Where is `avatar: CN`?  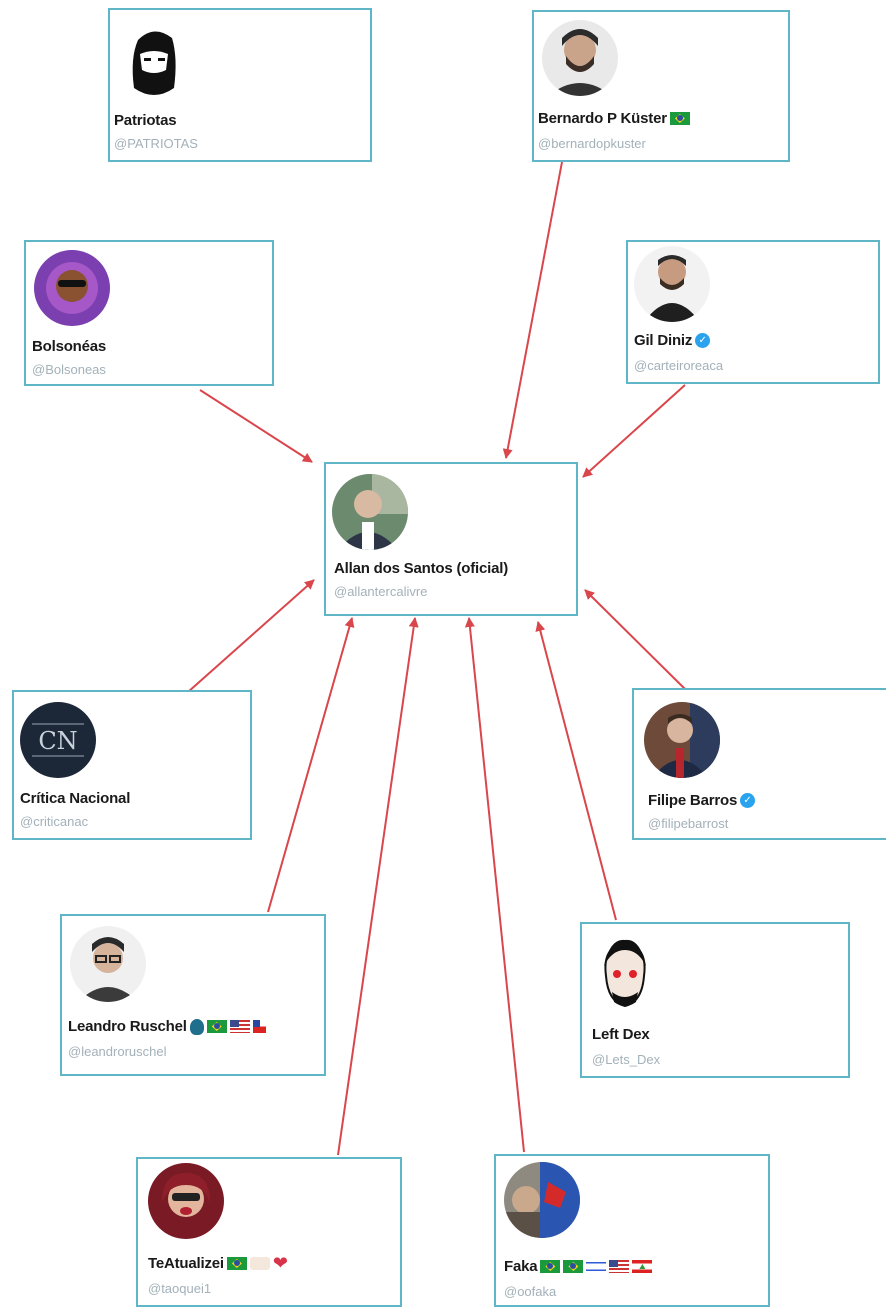 avatar: CN is located at coordinates (58, 740).